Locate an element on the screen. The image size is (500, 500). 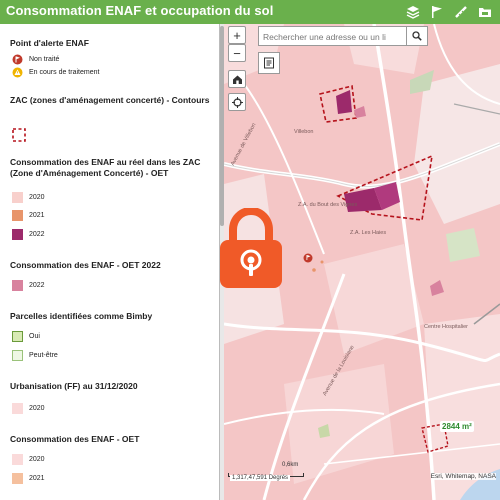
zoom-in-button: + is located at coordinates (237, 35).